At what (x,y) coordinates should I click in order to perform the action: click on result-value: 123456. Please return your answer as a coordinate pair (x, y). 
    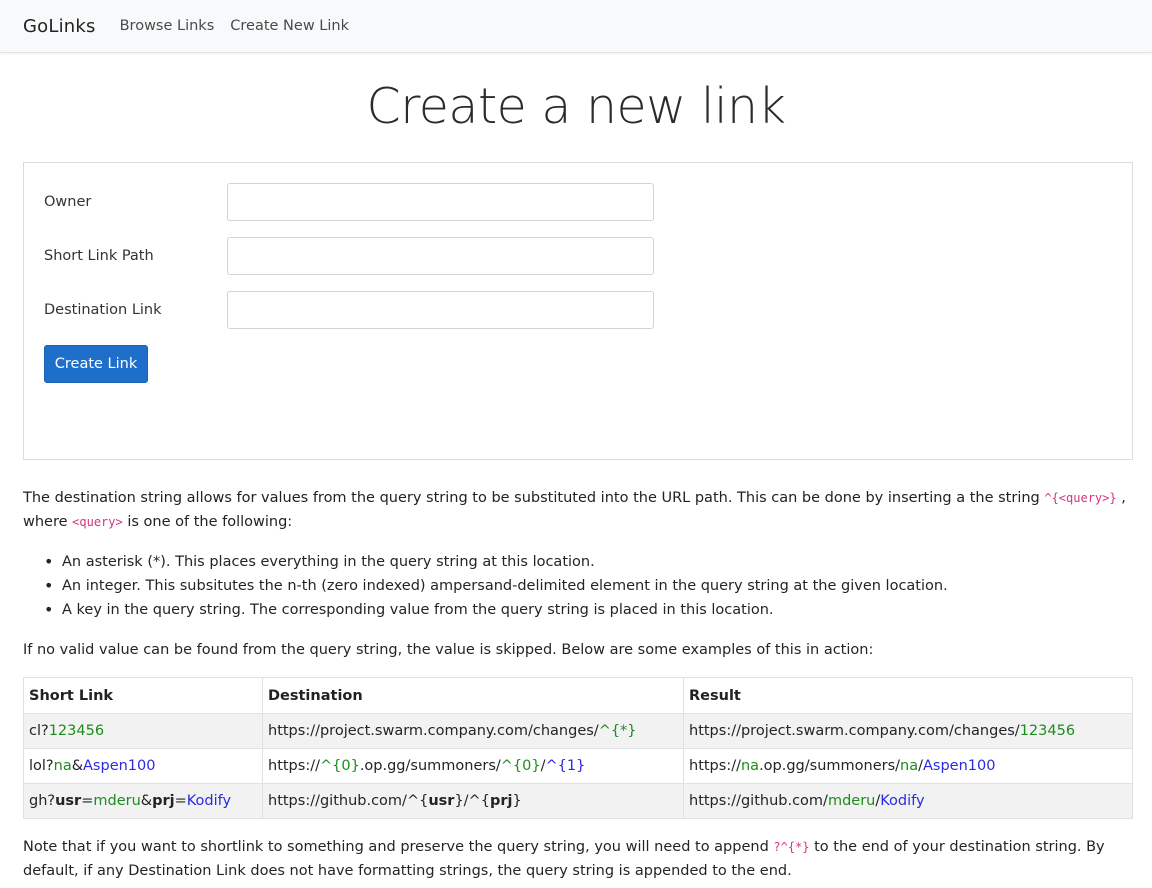
    Looking at the image, I should click on (1047, 731).